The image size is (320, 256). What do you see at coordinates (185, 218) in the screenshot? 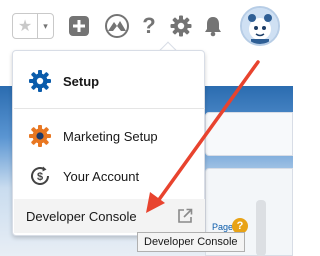
I see `external-link-icon` at bounding box center [185, 218].